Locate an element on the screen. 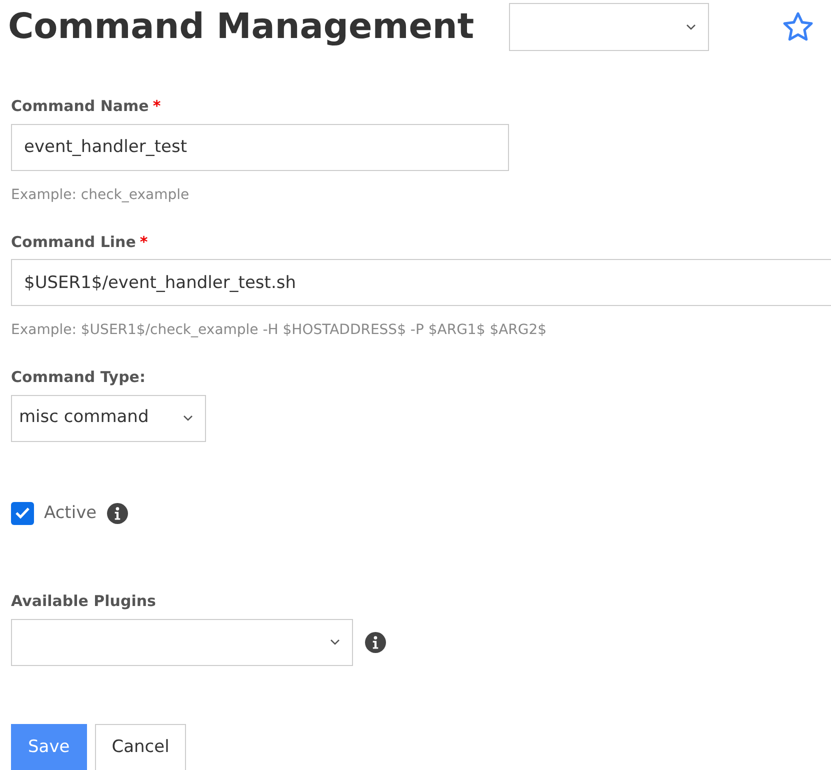  field-label: Command Line is located at coordinates (73, 242).